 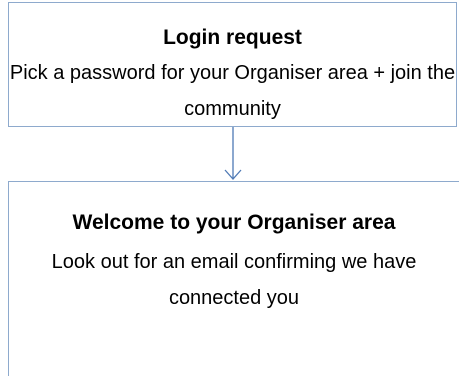 What do you see at coordinates (232, 37) in the screenshot?
I see `step-title: Login request` at bounding box center [232, 37].